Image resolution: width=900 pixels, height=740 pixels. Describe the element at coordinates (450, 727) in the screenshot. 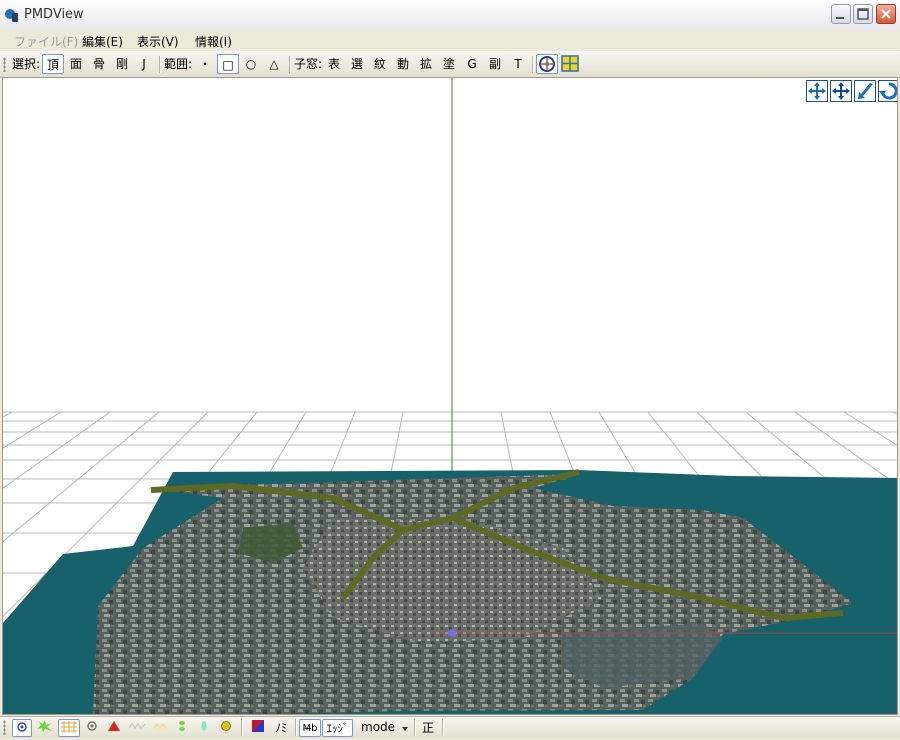

I see `status-toolbar: ﾉﾐ M̶b ｴｯｼﾞ mode 正` at that location.